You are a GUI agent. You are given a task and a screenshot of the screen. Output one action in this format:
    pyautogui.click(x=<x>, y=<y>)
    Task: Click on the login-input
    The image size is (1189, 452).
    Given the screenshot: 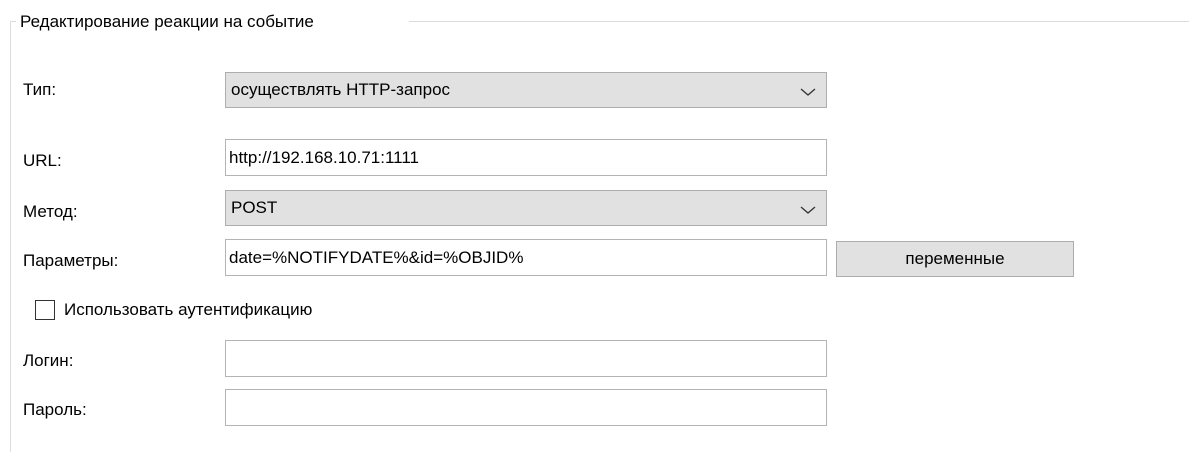 What is the action you would take?
    pyautogui.click(x=526, y=358)
    